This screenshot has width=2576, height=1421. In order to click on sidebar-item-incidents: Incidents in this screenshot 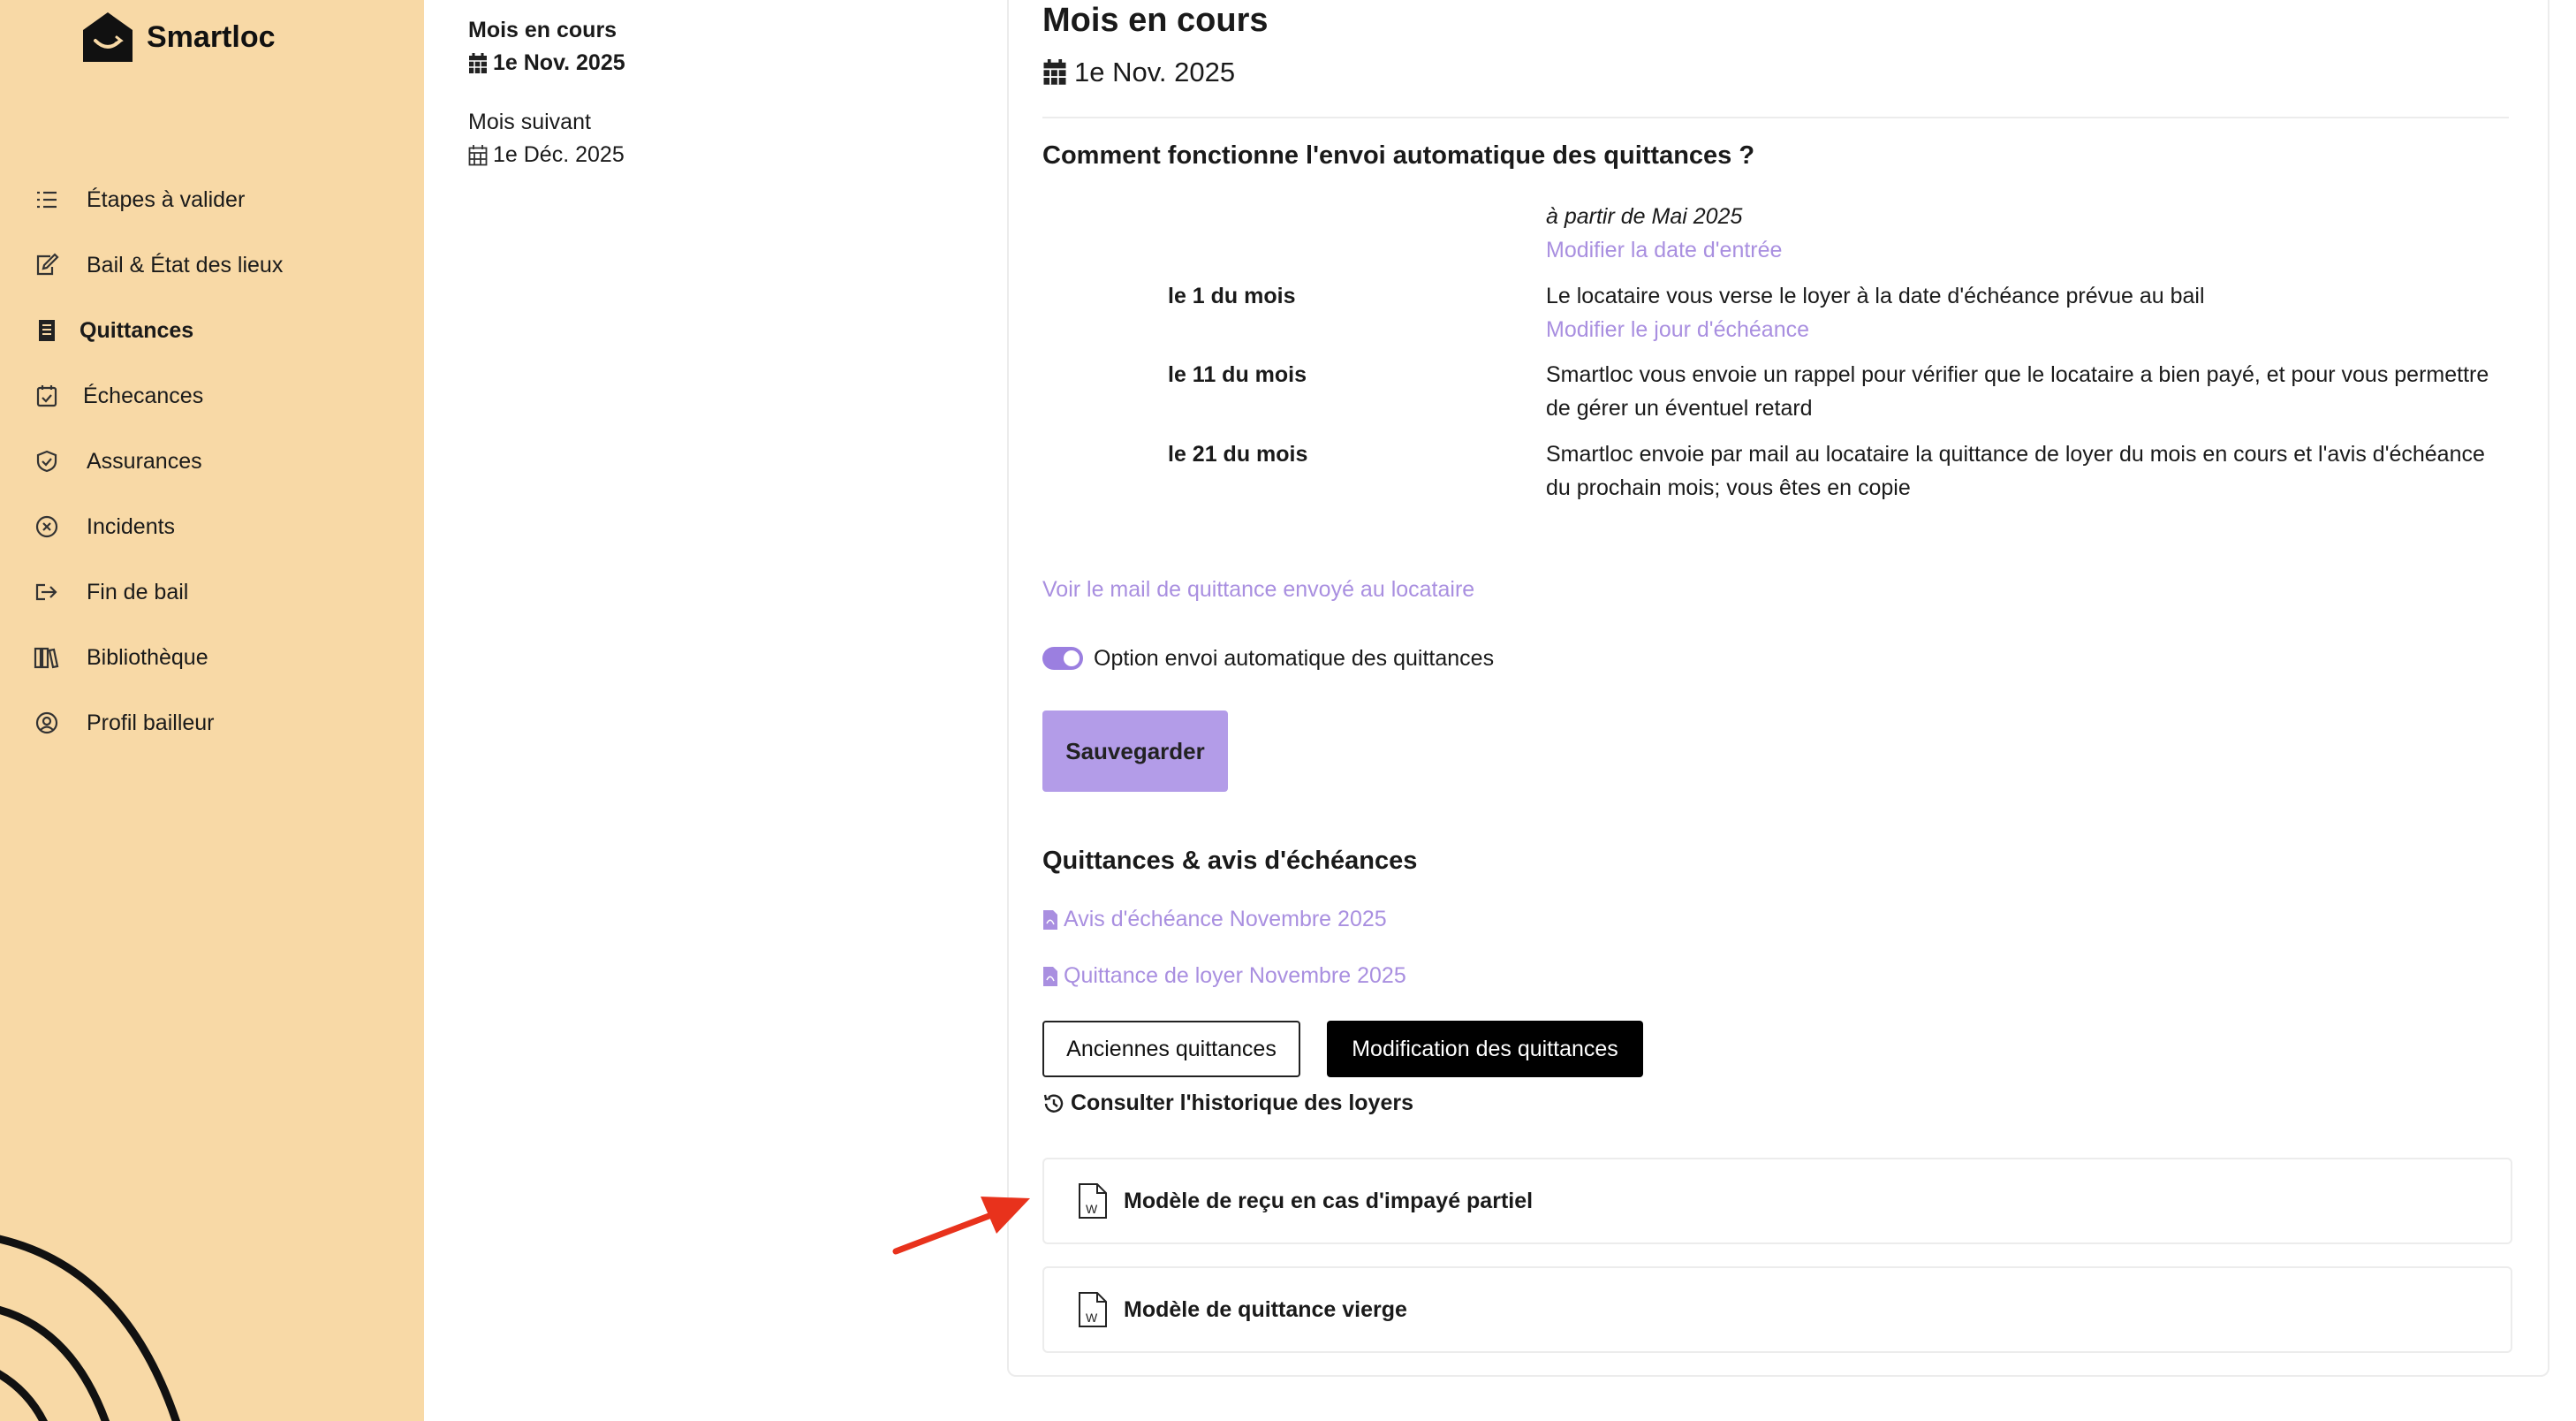, I will do `click(105, 527)`.